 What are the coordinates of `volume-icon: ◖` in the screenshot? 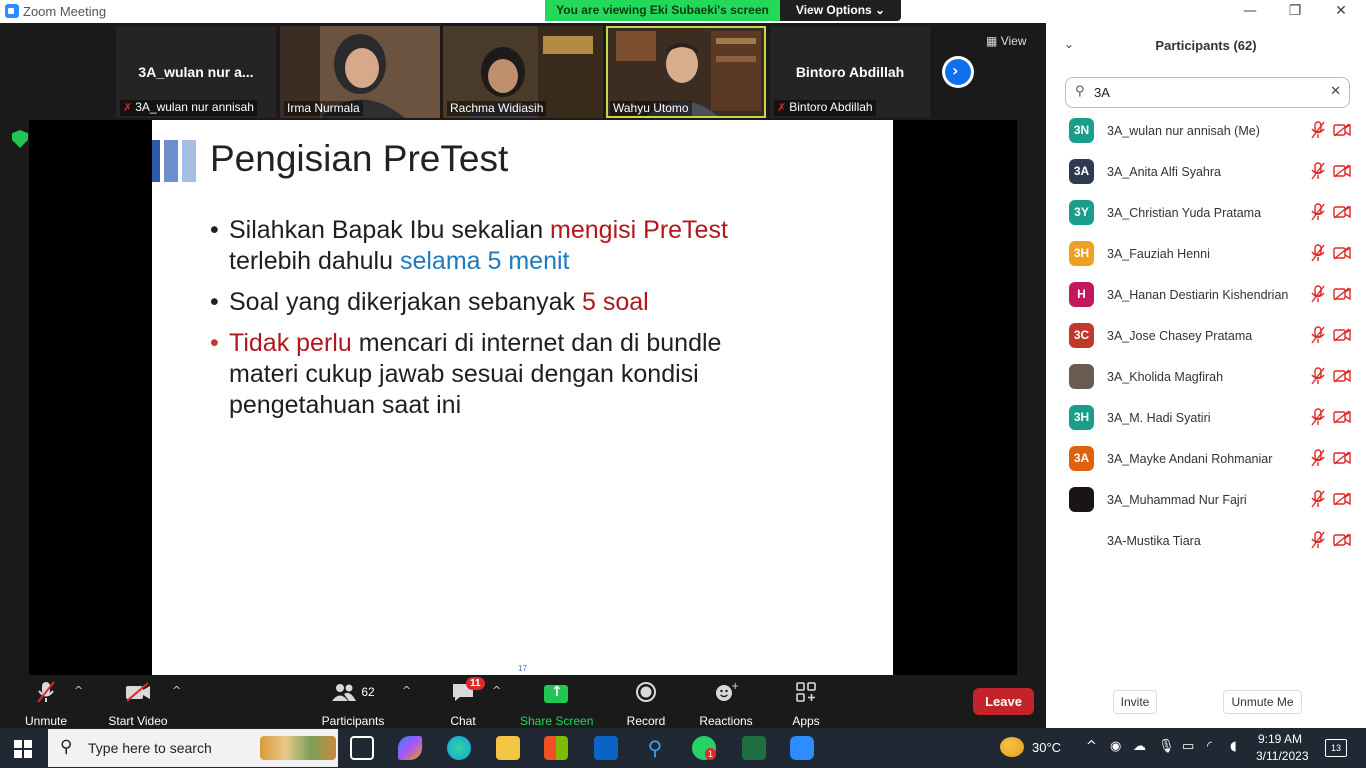 It's located at (1233, 746).